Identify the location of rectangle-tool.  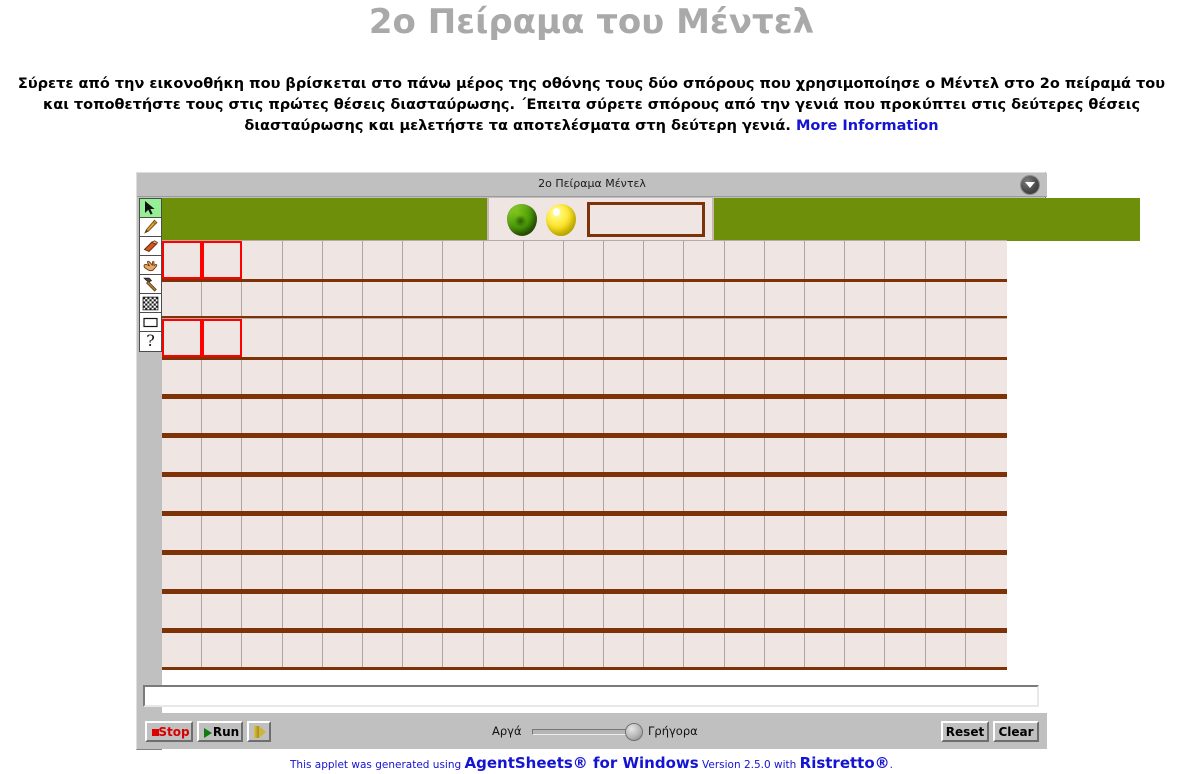
(150, 322).